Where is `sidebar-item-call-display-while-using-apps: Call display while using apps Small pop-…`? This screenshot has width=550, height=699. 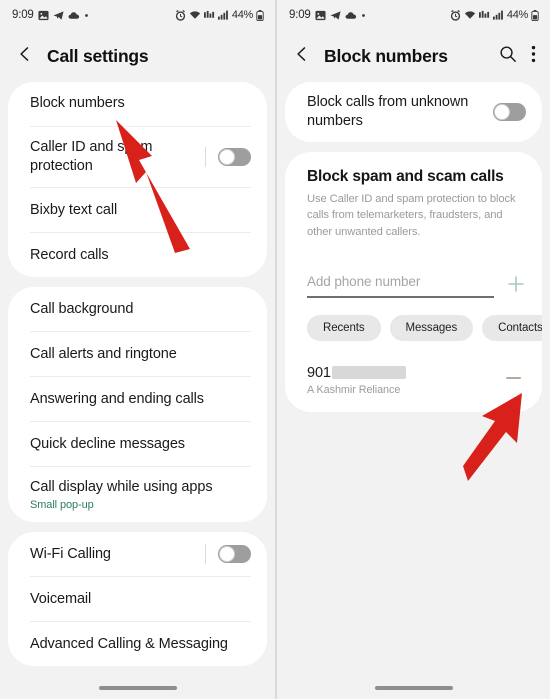 sidebar-item-call-display-while-using-apps: Call display while using apps Small pop-… is located at coordinates (137, 494).